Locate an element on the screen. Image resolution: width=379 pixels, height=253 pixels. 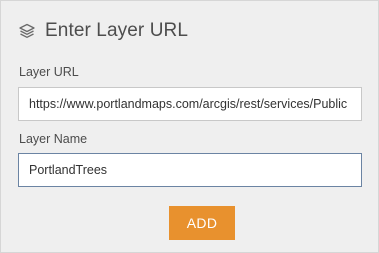
panel-title: Enter Layer URL is located at coordinates (117, 30).